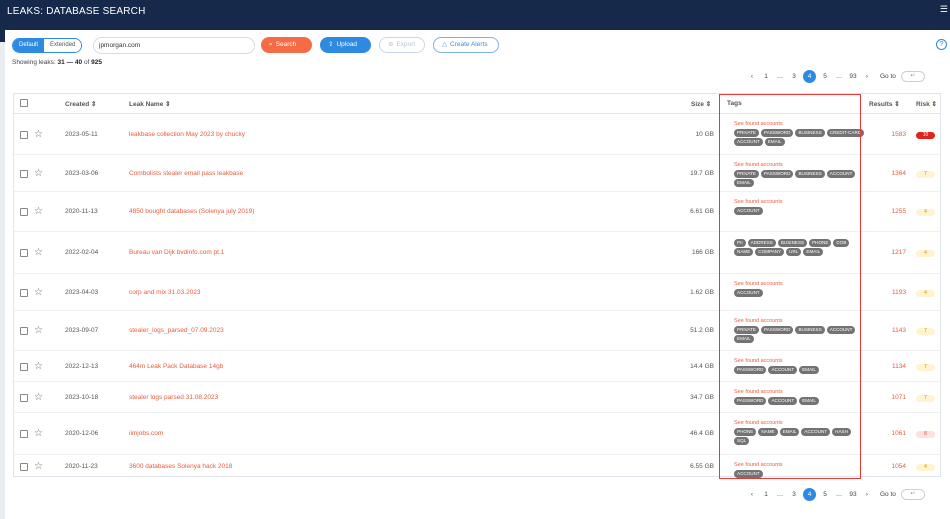 The image size is (950, 519). What do you see at coordinates (345, 45) in the screenshot?
I see `upload-button: ⇪ Upload` at bounding box center [345, 45].